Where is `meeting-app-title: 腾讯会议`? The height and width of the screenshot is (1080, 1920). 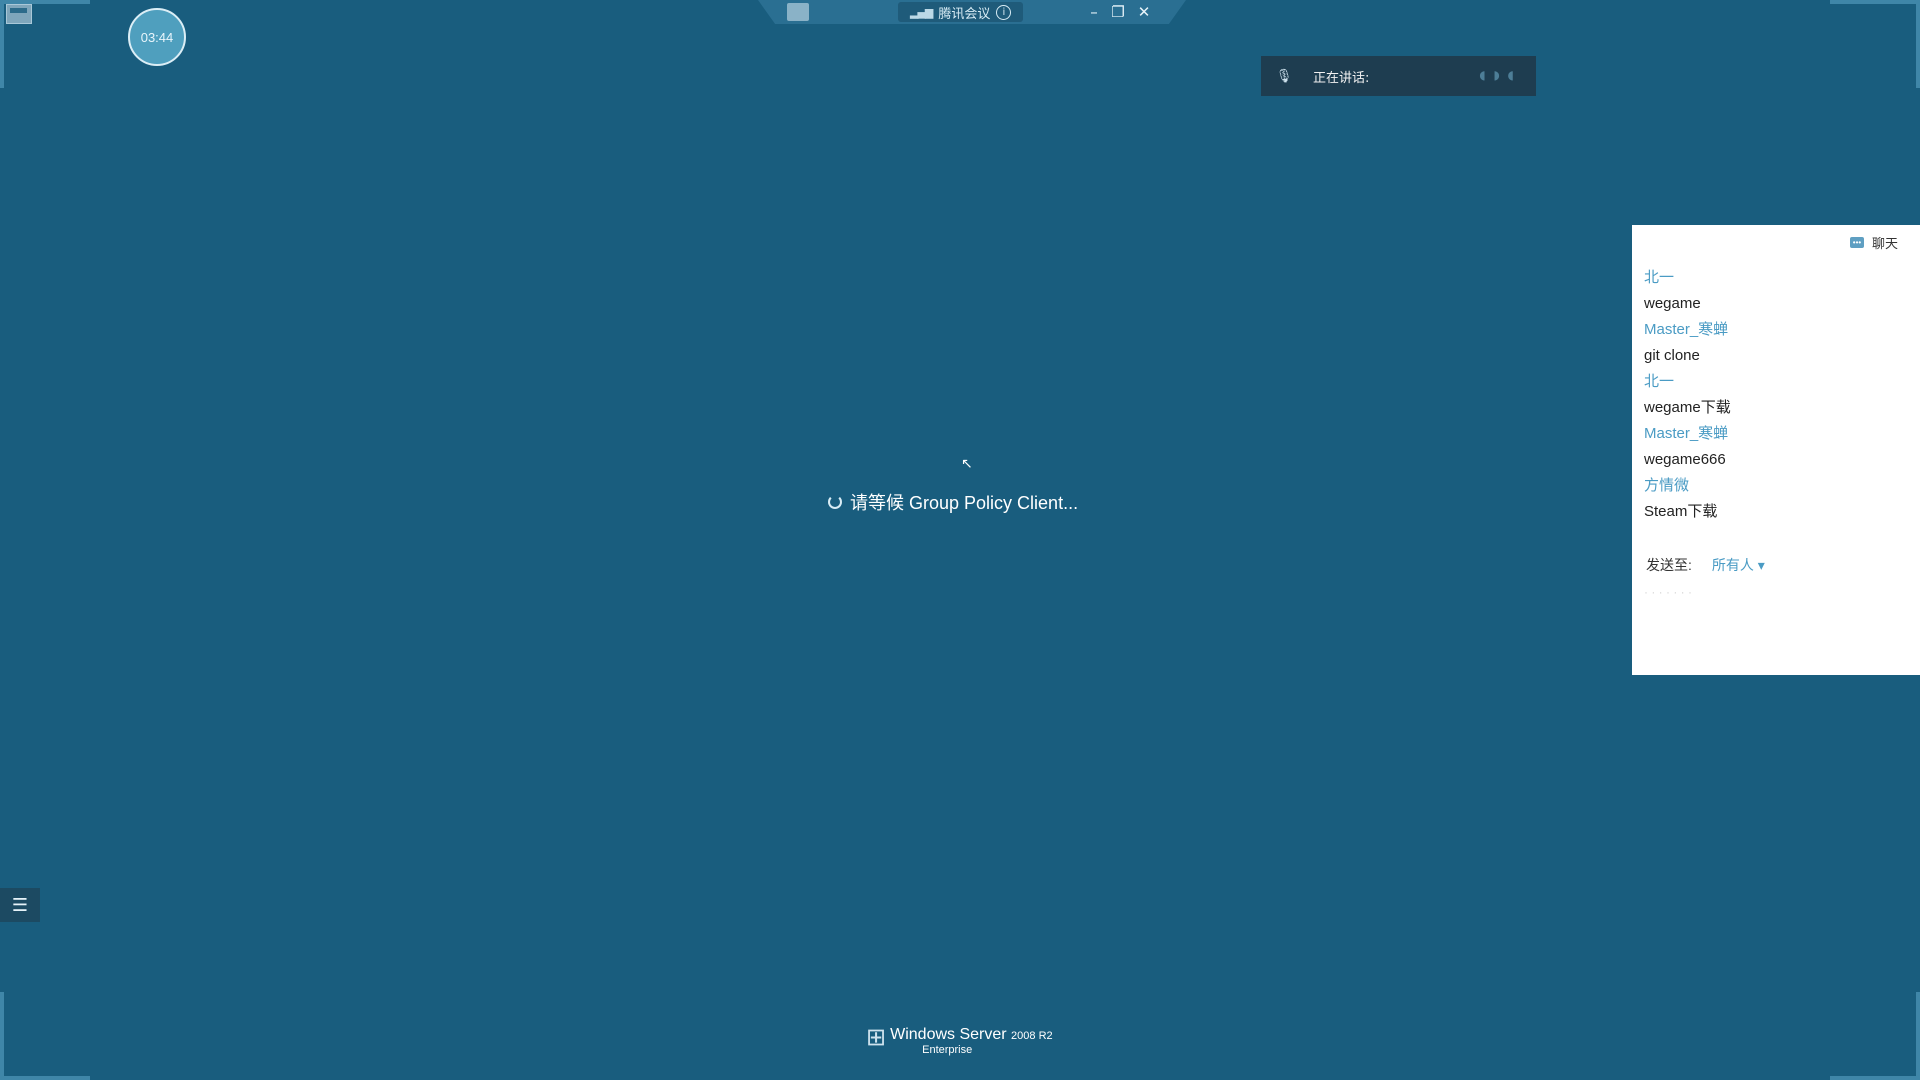 meeting-app-title: 腾讯会议 is located at coordinates (964, 14).